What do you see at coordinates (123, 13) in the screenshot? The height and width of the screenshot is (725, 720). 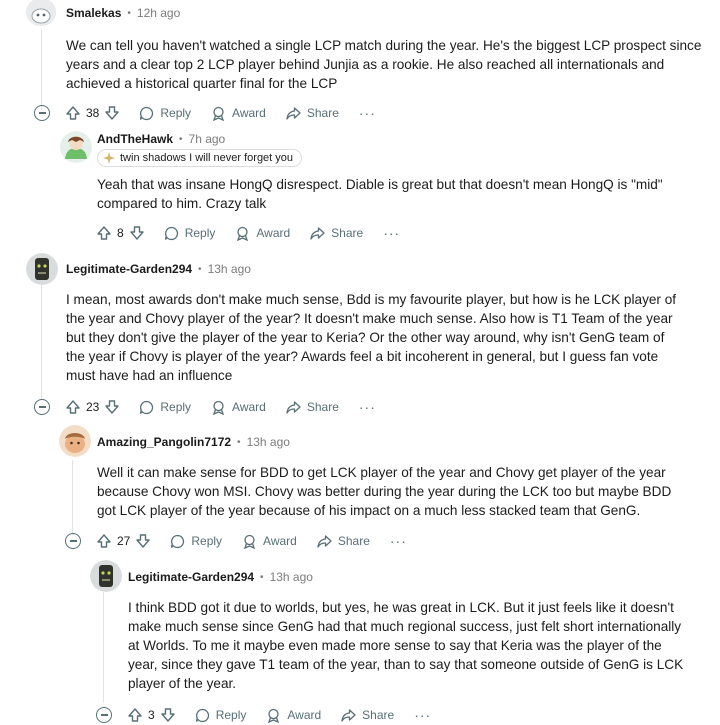 I see `comment-header: Smalekas • 12h ago` at bounding box center [123, 13].